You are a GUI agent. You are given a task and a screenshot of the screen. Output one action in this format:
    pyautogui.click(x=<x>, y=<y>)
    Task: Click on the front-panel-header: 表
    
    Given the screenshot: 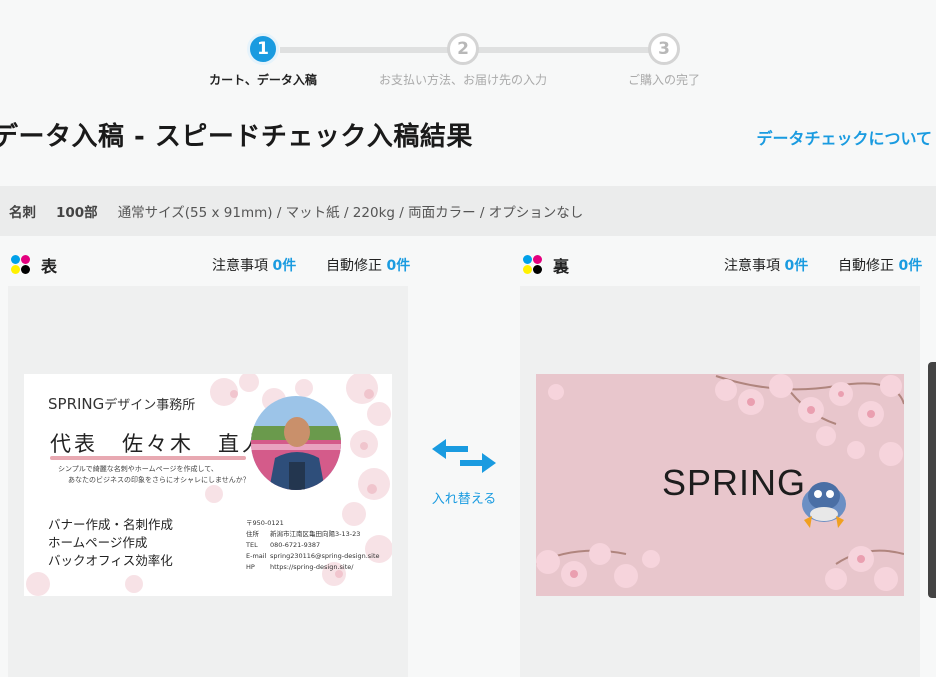 What is the action you would take?
    pyautogui.click(x=34, y=265)
    